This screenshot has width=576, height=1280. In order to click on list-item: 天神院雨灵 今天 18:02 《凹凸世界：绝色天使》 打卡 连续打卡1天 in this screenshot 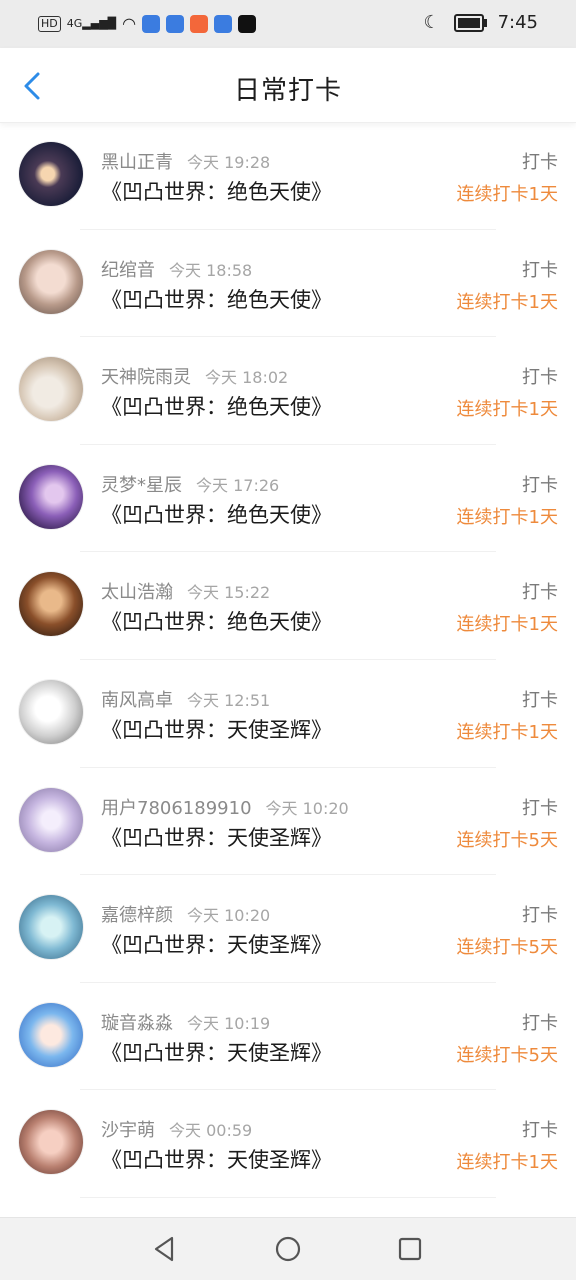, I will do `click(288, 391)`.